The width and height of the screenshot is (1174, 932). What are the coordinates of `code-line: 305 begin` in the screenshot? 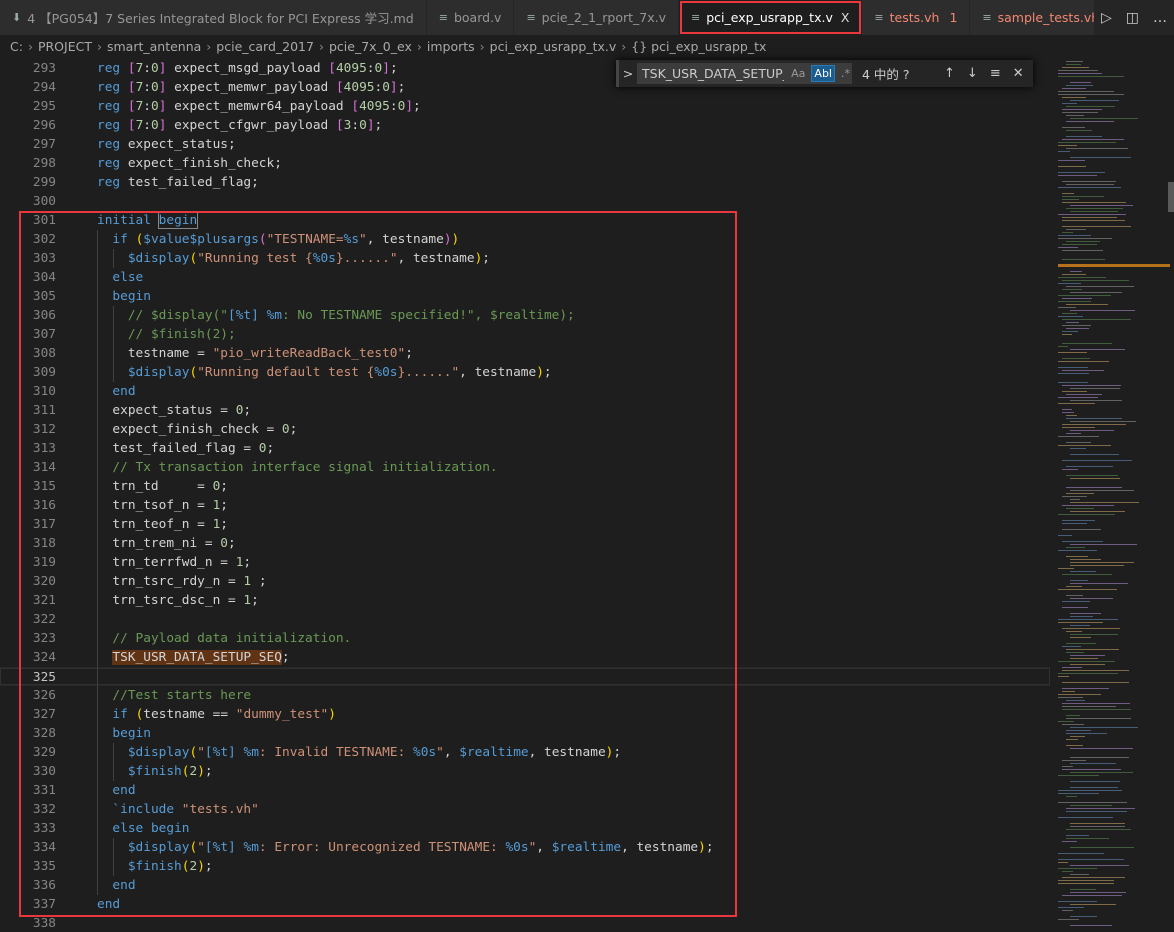 It's located at (525, 296).